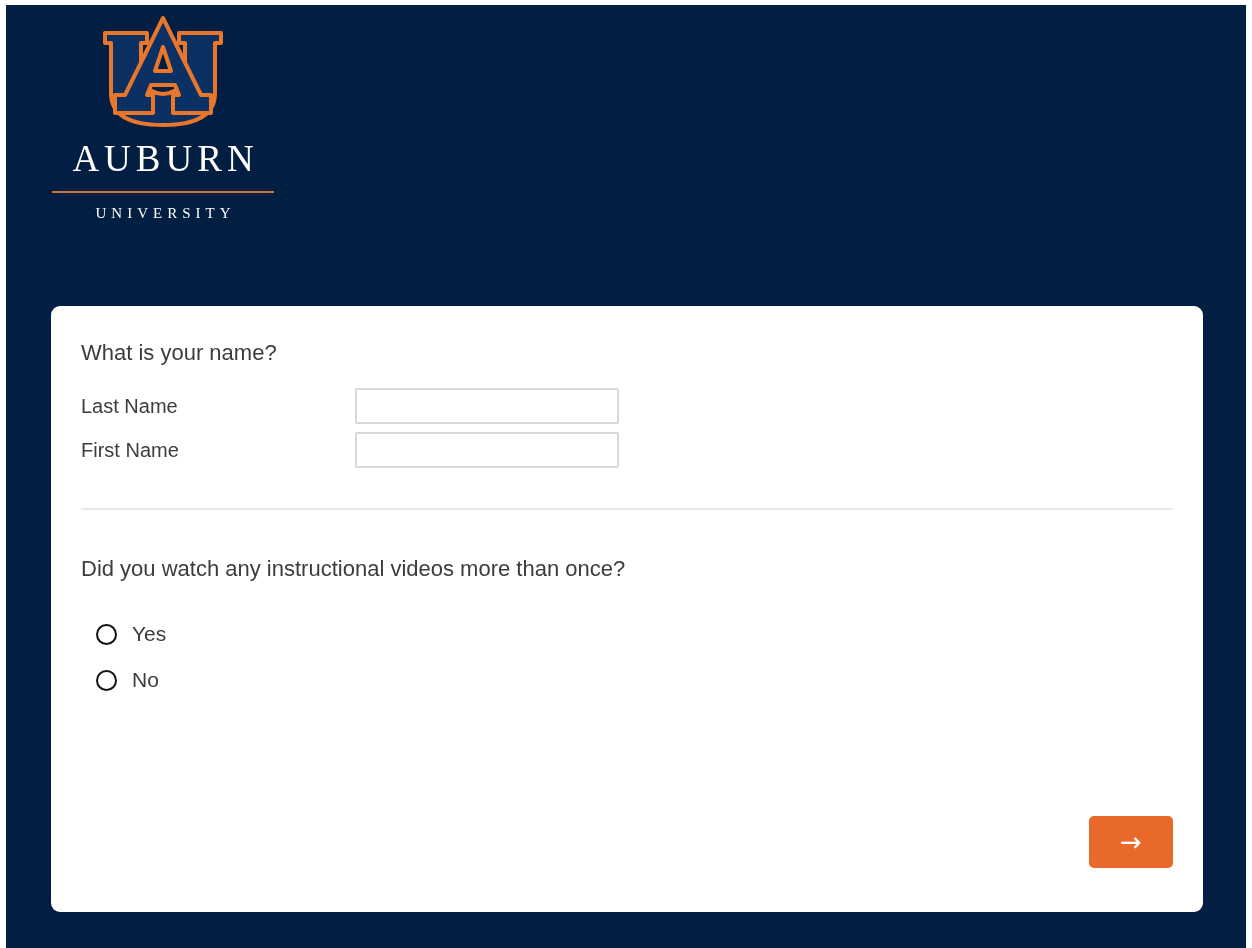 This screenshot has width=1252, height=948. Describe the element at coordinates (145, 680) in the screenshot. I see `option-label: No` at that location.